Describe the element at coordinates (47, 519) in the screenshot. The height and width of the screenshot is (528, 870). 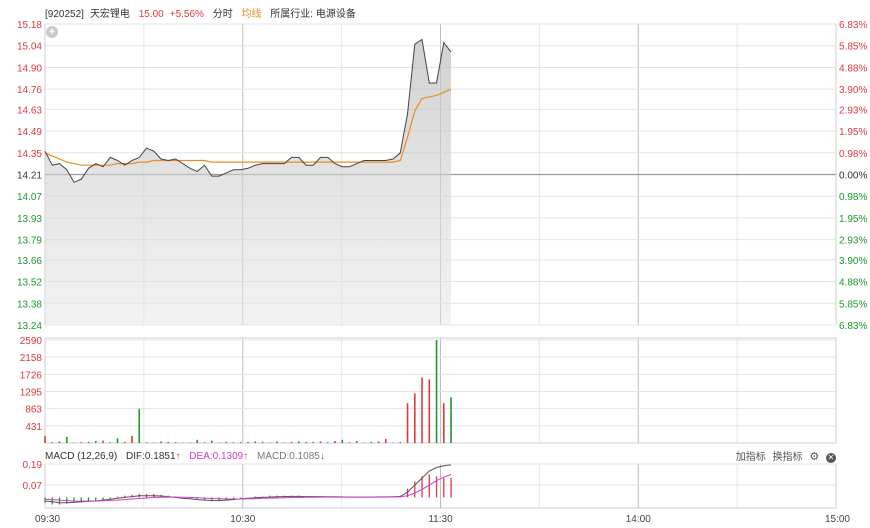
I see `time-axis-tick: 09:30` at that location.